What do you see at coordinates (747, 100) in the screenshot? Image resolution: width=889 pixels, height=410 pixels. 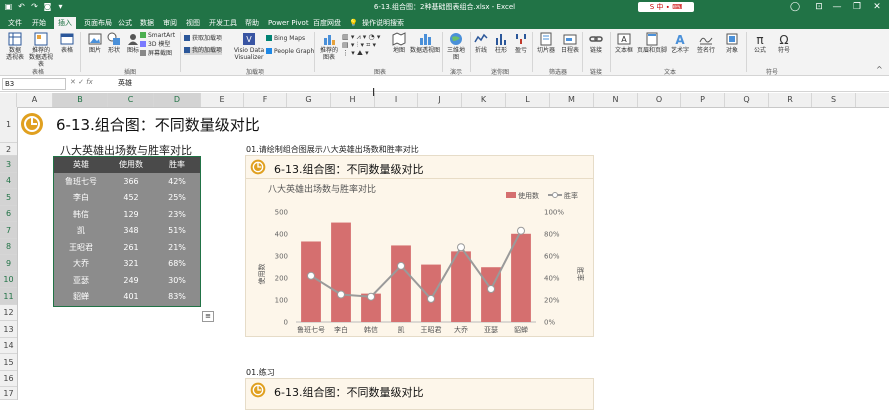 I see `column-header: Q` at bounding box center [747, 100].